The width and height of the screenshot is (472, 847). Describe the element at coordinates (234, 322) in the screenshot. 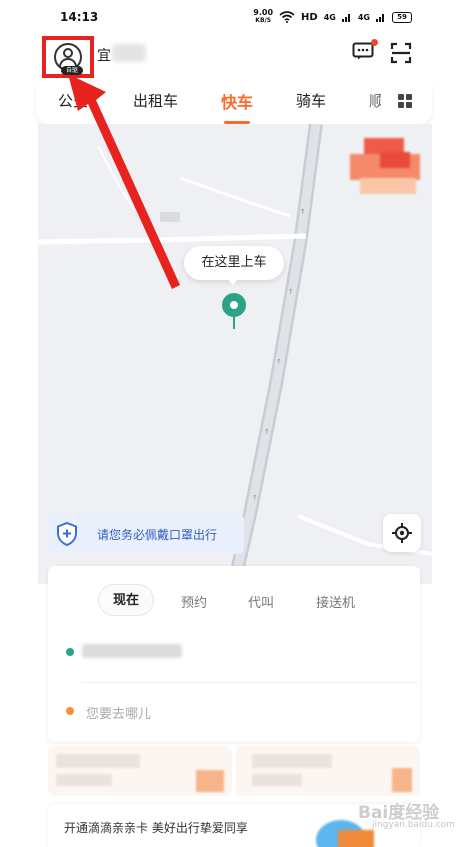

I see `pickup-pin-stem` at that location.